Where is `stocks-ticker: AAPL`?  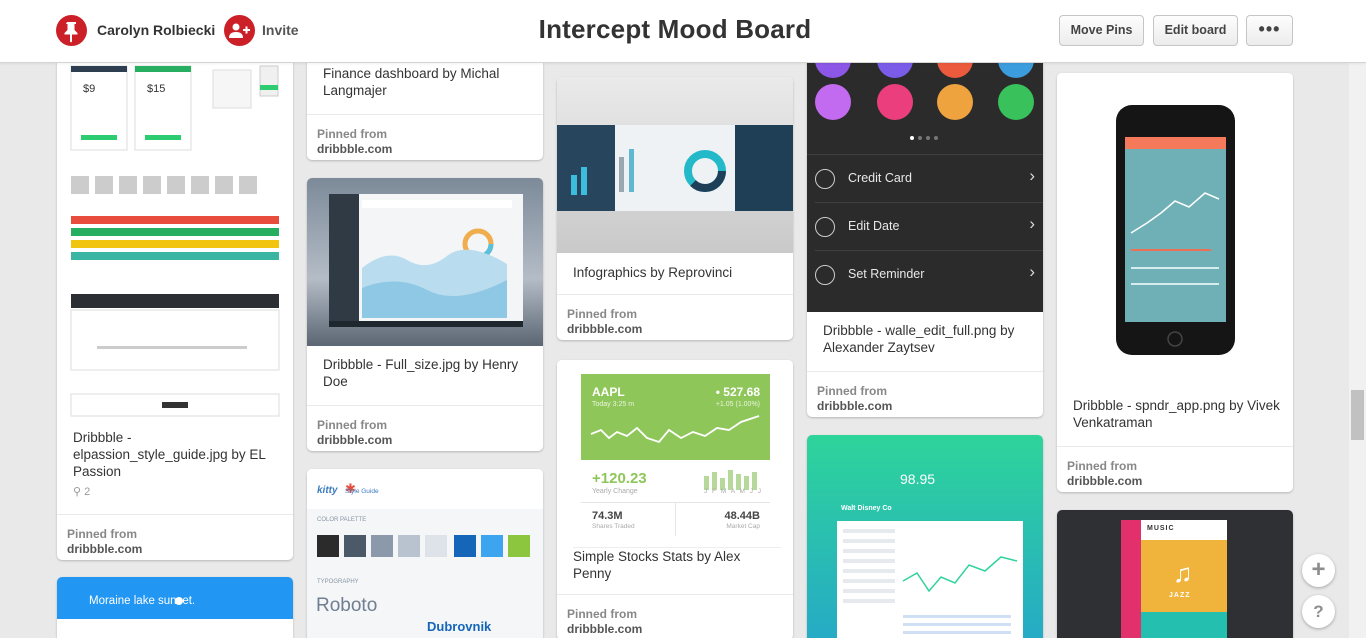
stocks-ticker: AAPL is located at coordinates (608, 392).